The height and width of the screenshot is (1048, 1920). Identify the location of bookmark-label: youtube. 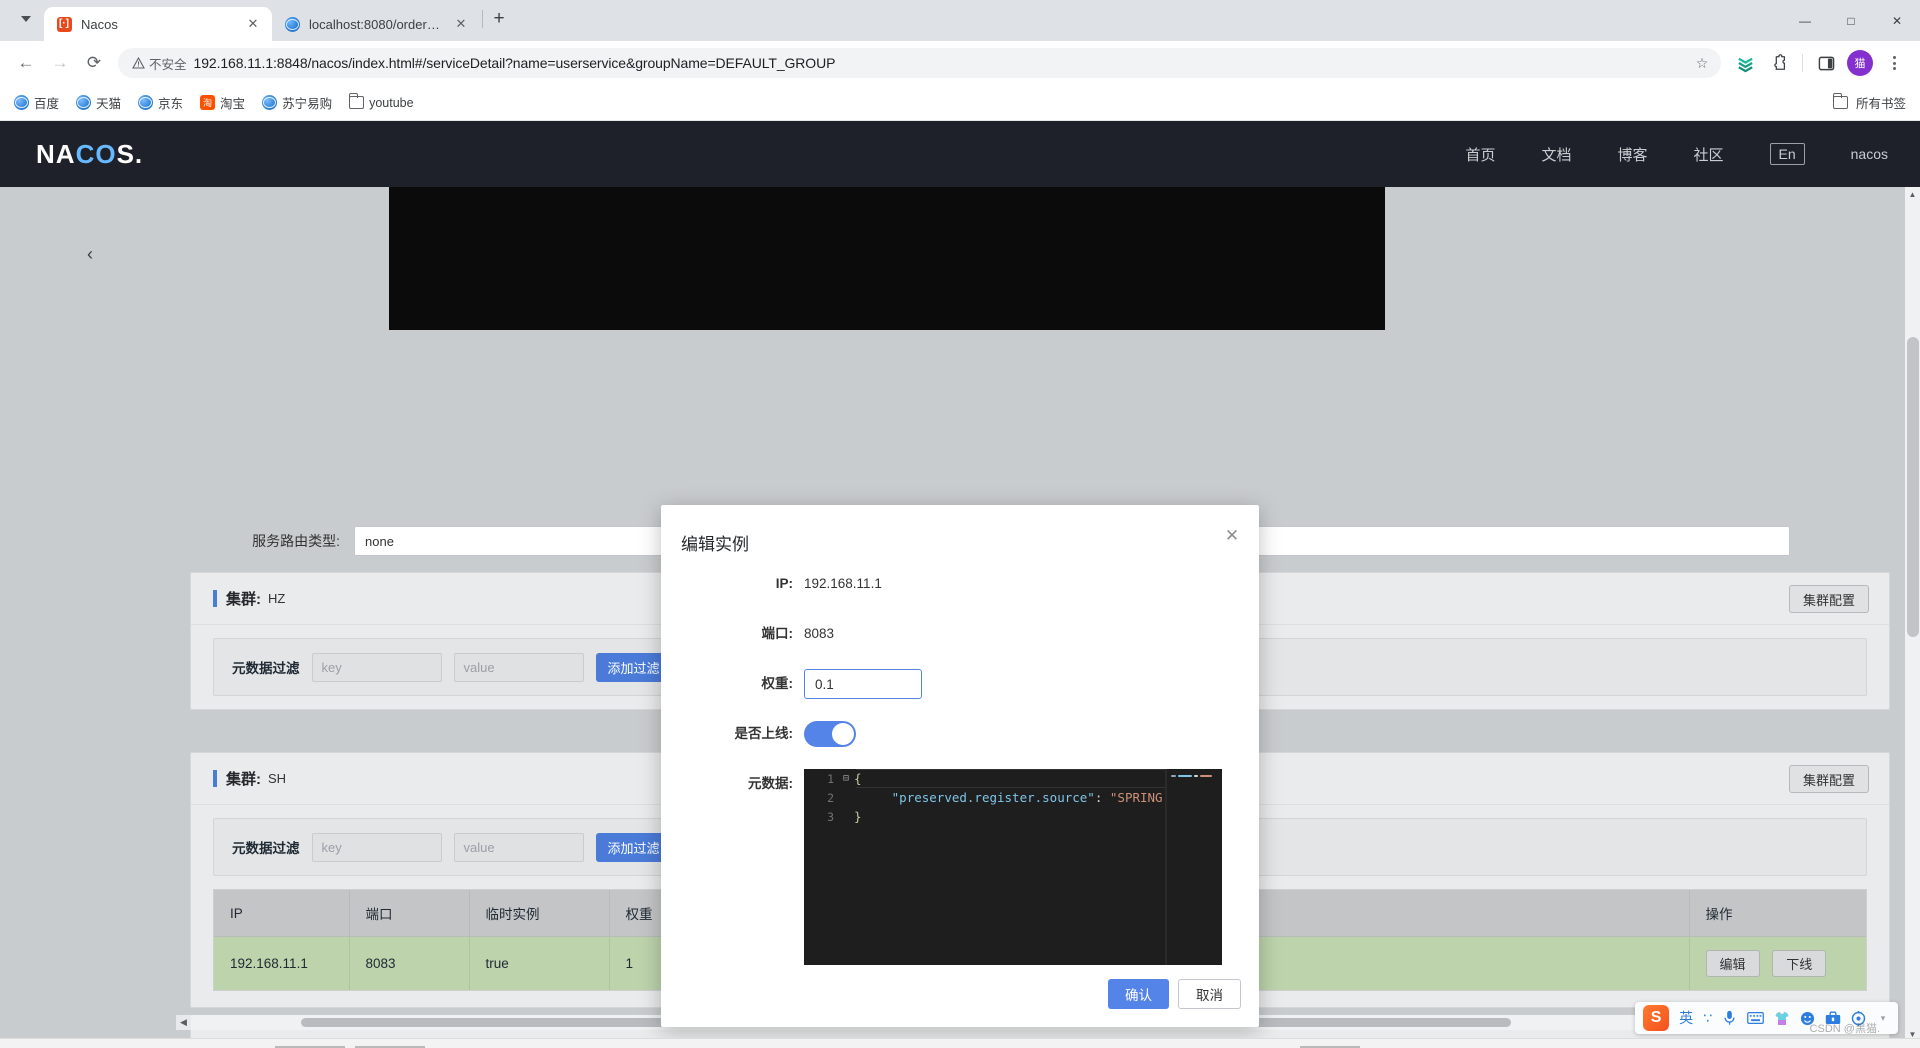
(391, 102).